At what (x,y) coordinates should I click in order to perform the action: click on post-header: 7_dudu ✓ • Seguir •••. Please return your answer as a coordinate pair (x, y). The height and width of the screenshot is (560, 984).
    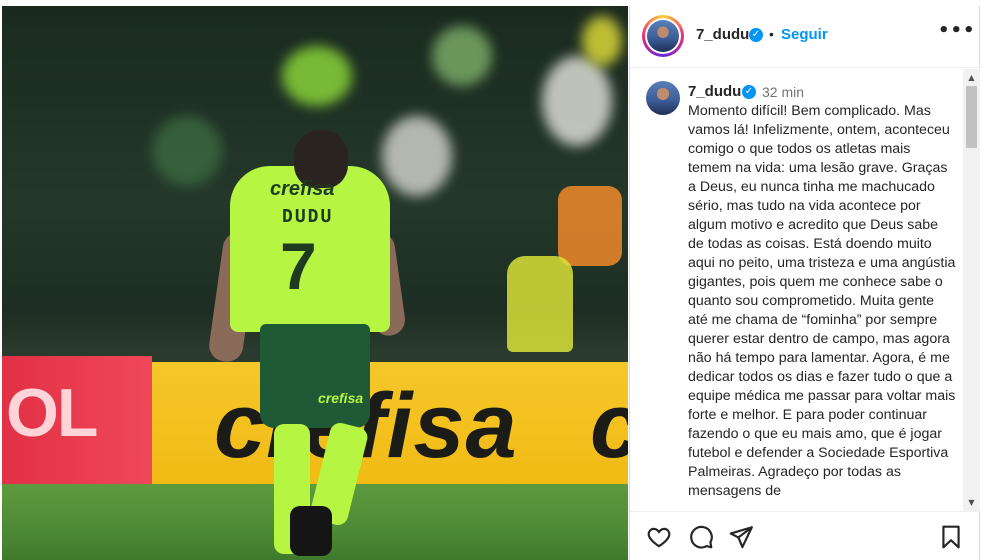
    Looking at the image, I should click on (805, 37).